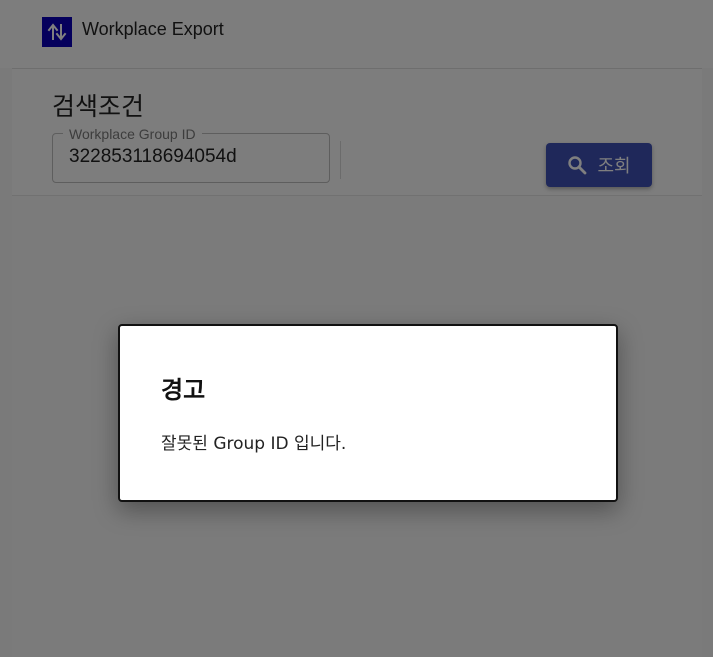  I want to click on dialog-message: 잘못된 Group ID 입니다., so click(254, 444).